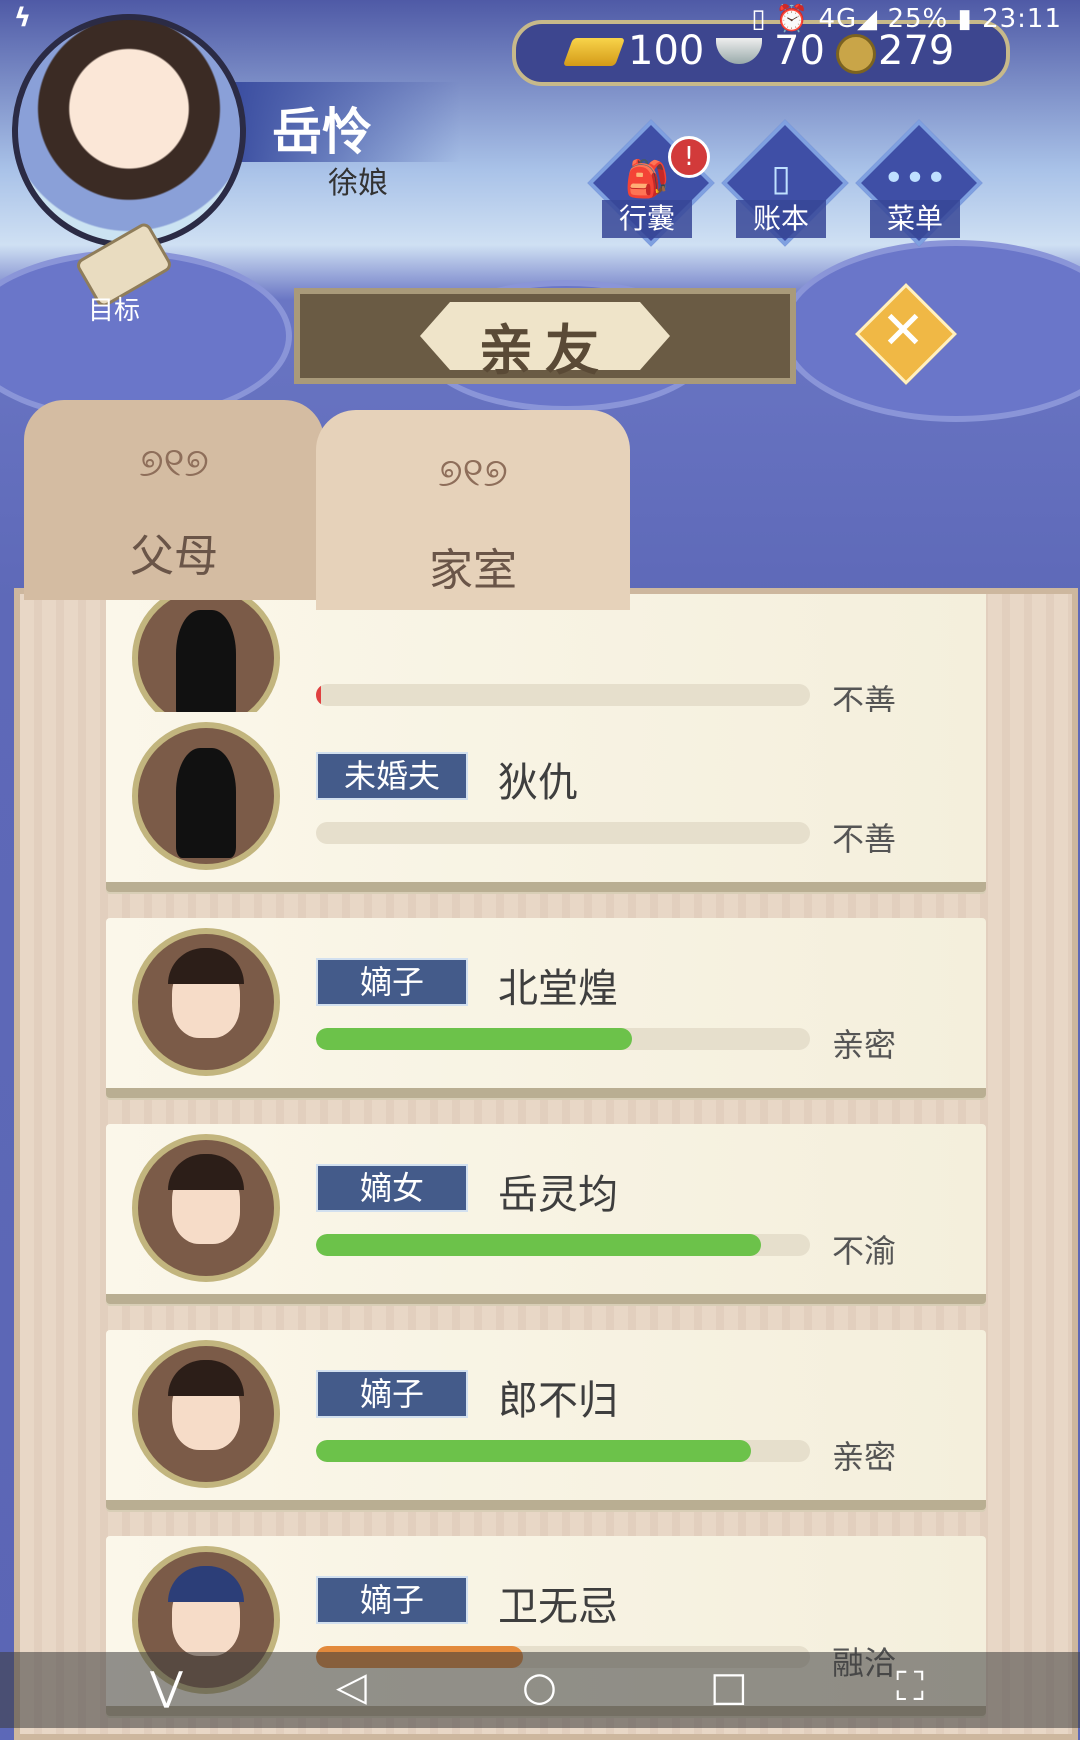 This screenshot has width=1080, height=1740. What do you see at coordinates (647, 219) in the screenshot?
I see `bag-button-label: 行囊` at bounding box center [647, 219].